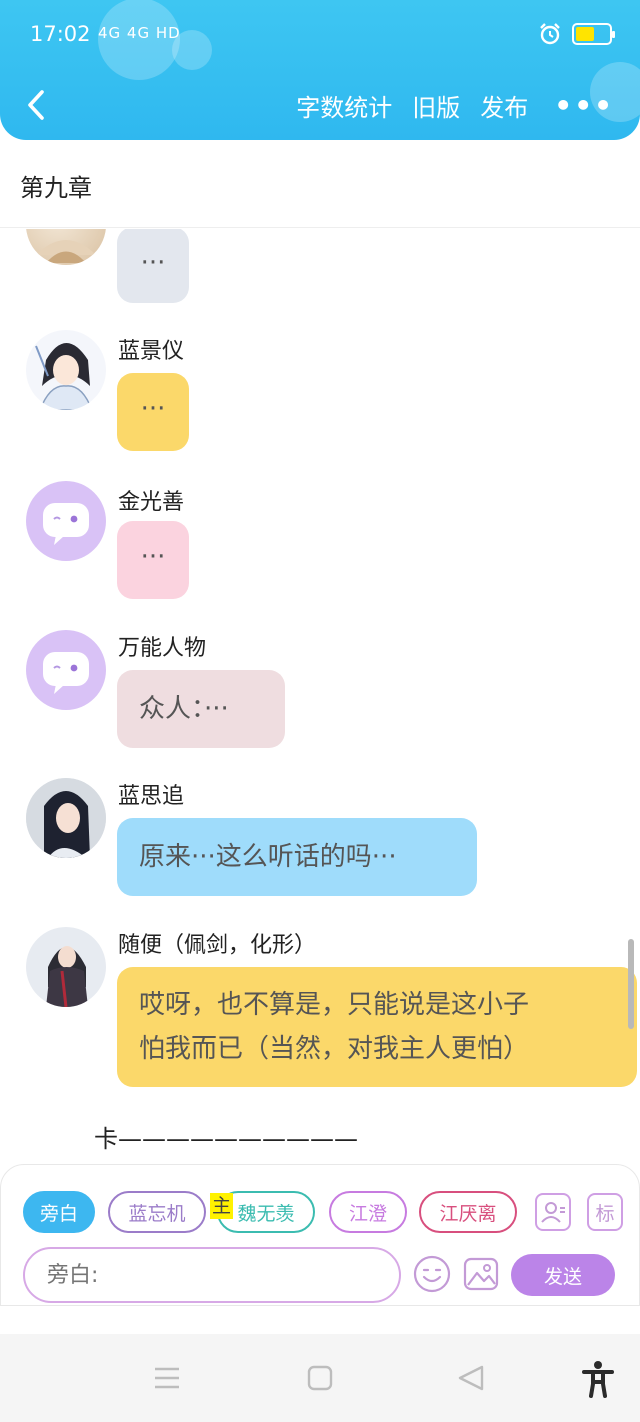 The height and width of the screenshot is (1422, 640). I want to click on role-chip-jiang-cheng: 江澄, so click(368, 1212).